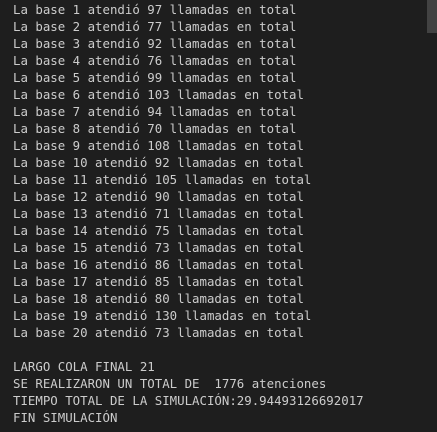 Image resolution: width=437 pixels, height=432 pixels. Describe the element at coordinates (65, 417) in the screenshot. I see `end-simulation-line: FIN SIMULACIÓN` at that location.